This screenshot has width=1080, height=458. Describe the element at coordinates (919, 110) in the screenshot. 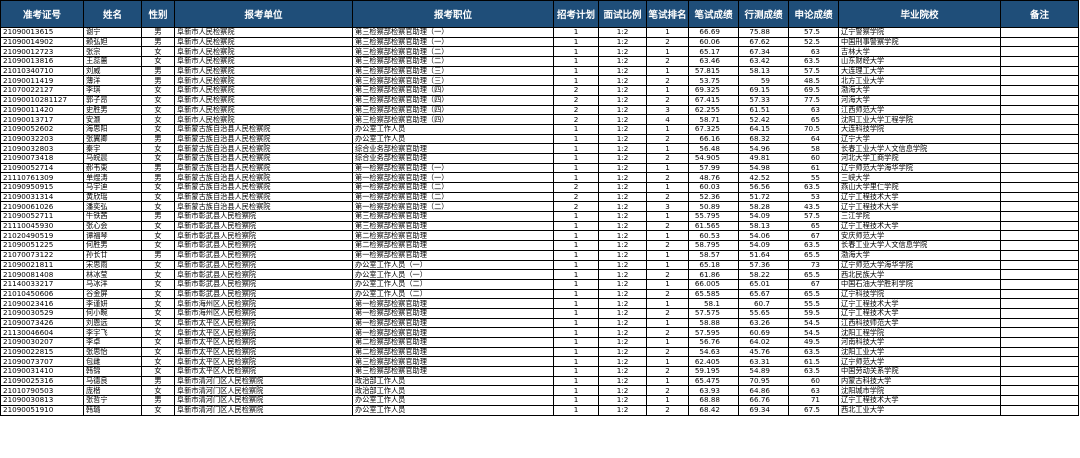

I see `cell-school: 江西师范大学` at that location.